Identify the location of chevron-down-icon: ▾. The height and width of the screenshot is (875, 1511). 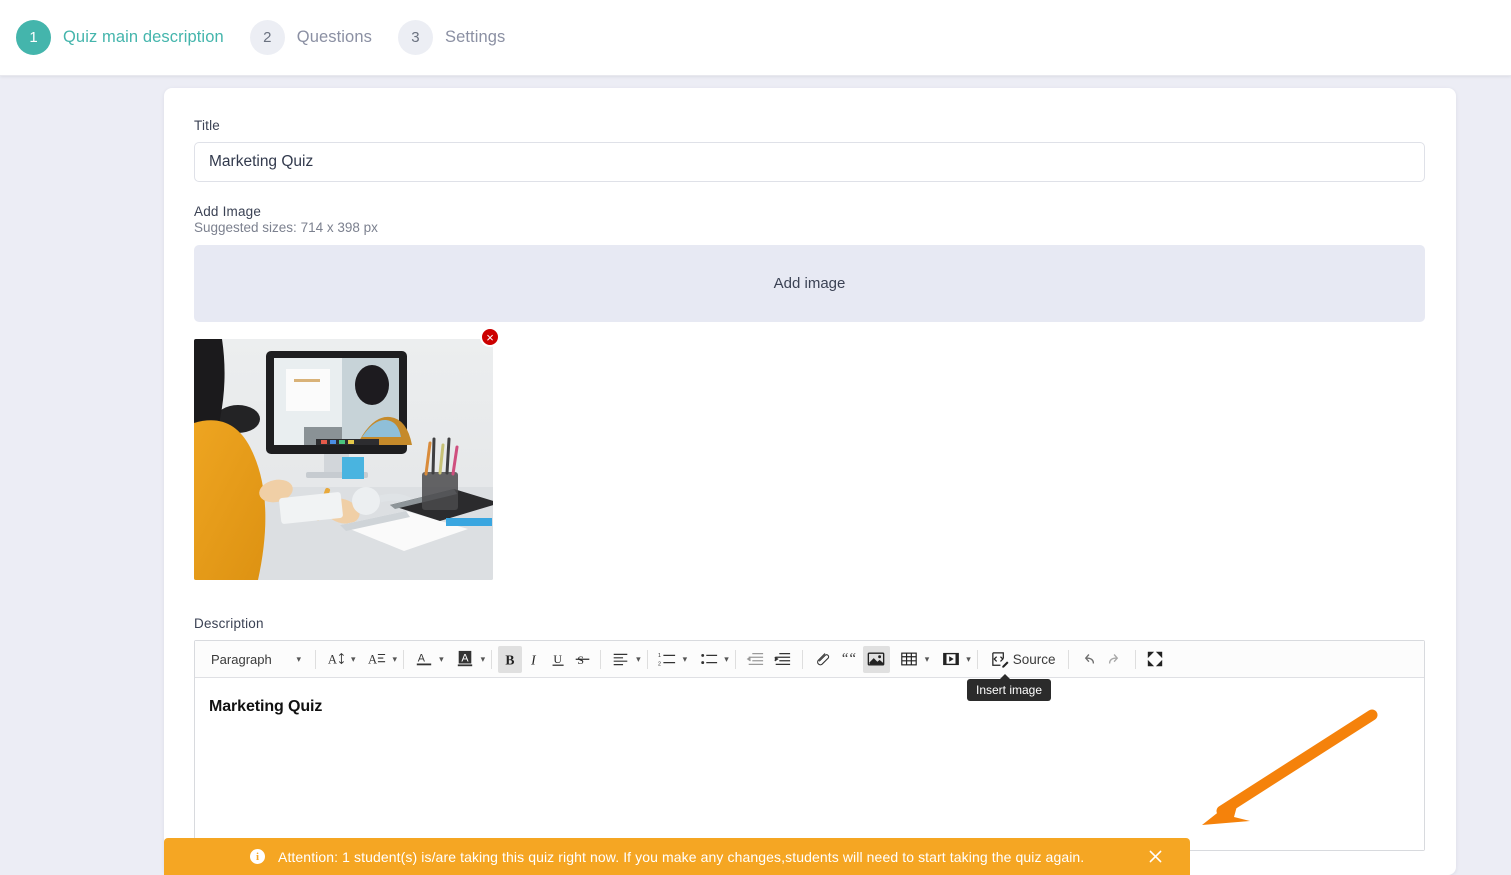
(298, 658).